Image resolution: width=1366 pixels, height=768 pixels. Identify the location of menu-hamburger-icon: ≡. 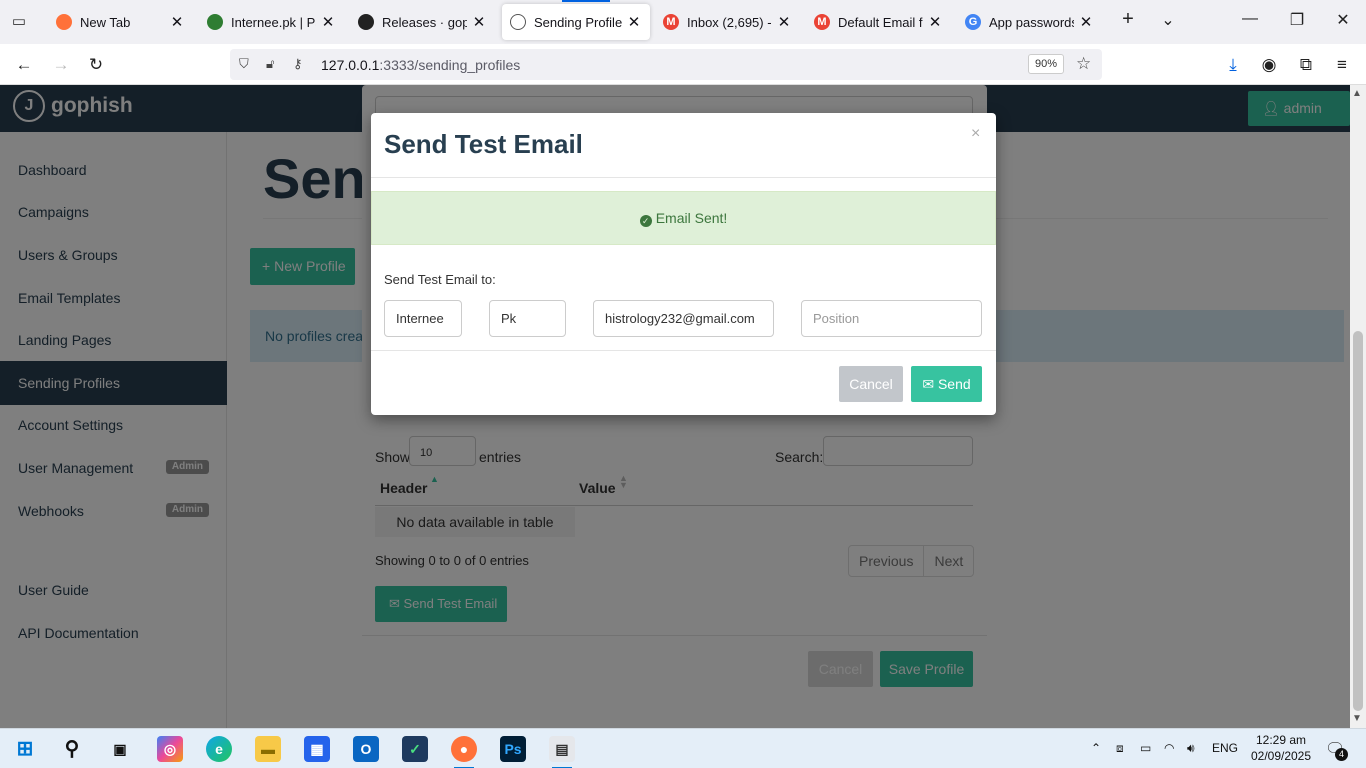
(1342, 65).